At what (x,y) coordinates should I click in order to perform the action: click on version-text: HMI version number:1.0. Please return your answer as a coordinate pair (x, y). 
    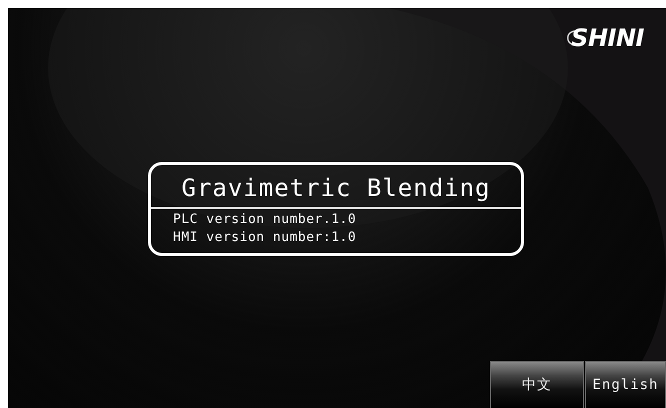
    Looking at the image, I should click on (265, 238).